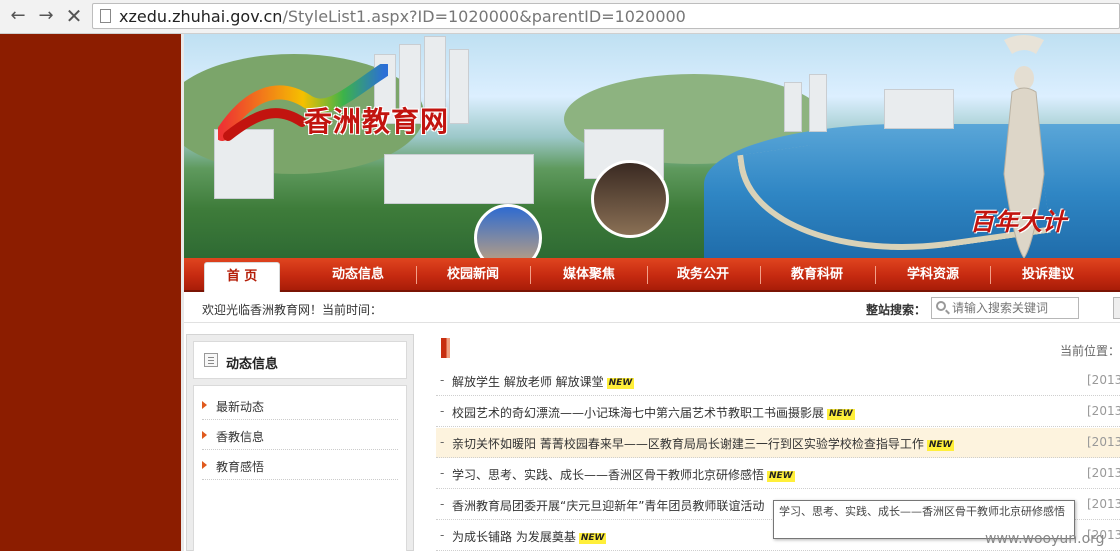 The width and height of the screenshot is (1120, 551). I want to click on news-title-text: 为成长铺路 为发展奠基, so click(514, 537).